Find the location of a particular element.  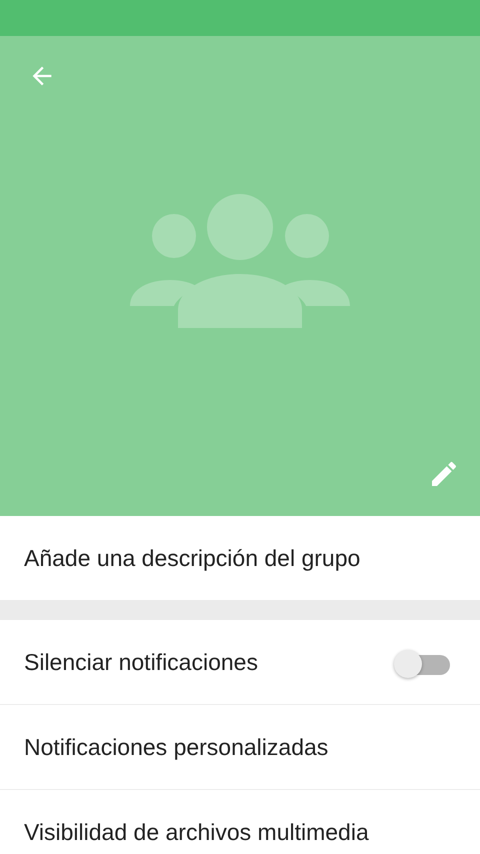

settings-item: Notificaciones personalizadas is located at coordinates (240, 747).